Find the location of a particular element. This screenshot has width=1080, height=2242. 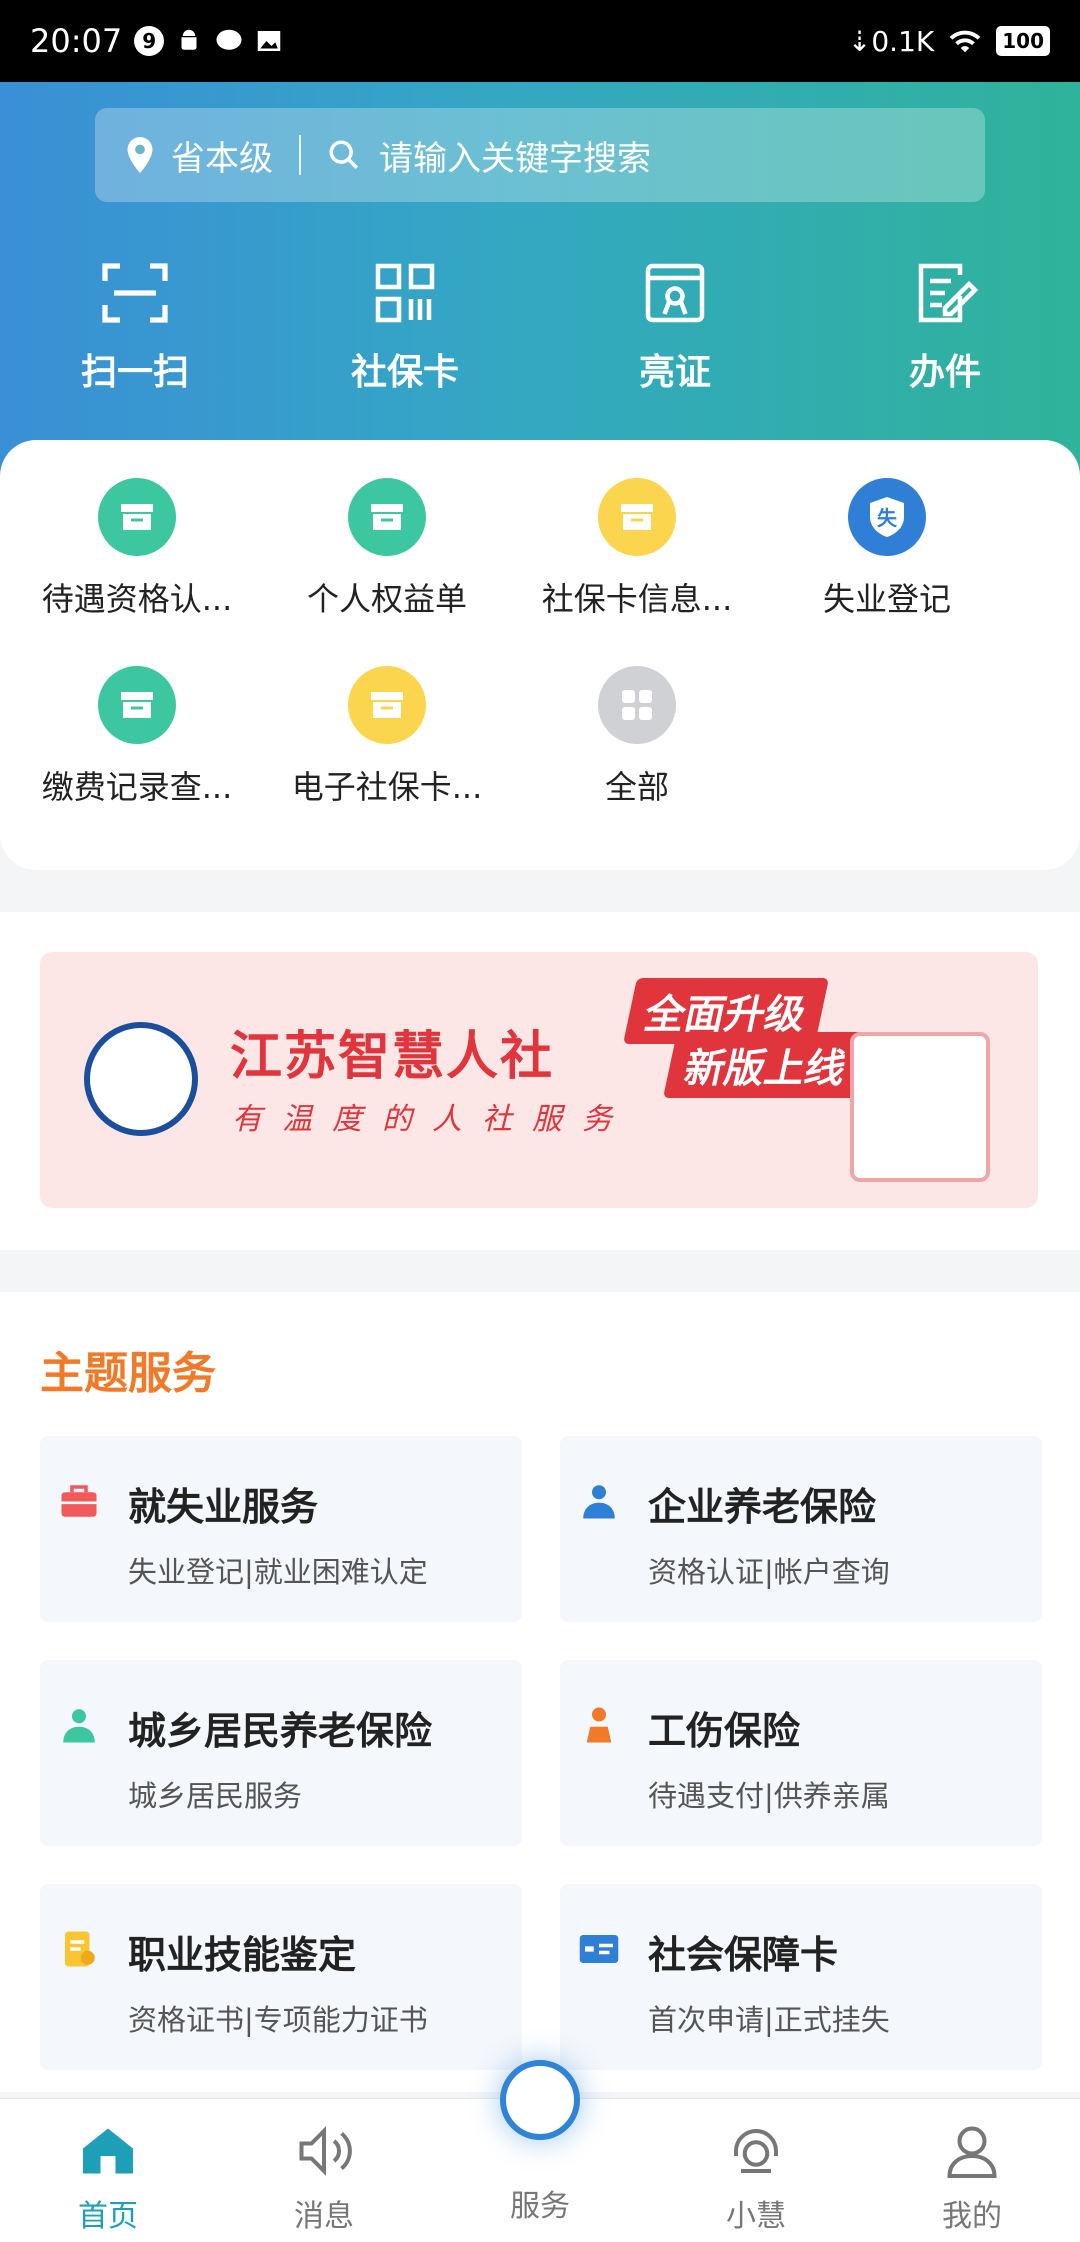

tile-employment: 就失业服务 失业登记|就业困难认定 is located at coordinates (281, 1529).